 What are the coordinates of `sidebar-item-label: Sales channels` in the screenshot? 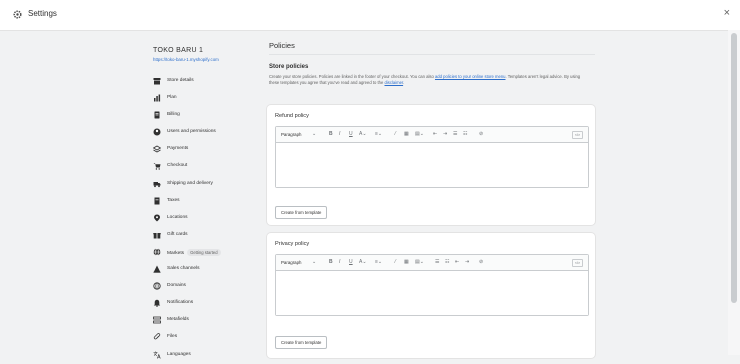 It's located at (183, 269).